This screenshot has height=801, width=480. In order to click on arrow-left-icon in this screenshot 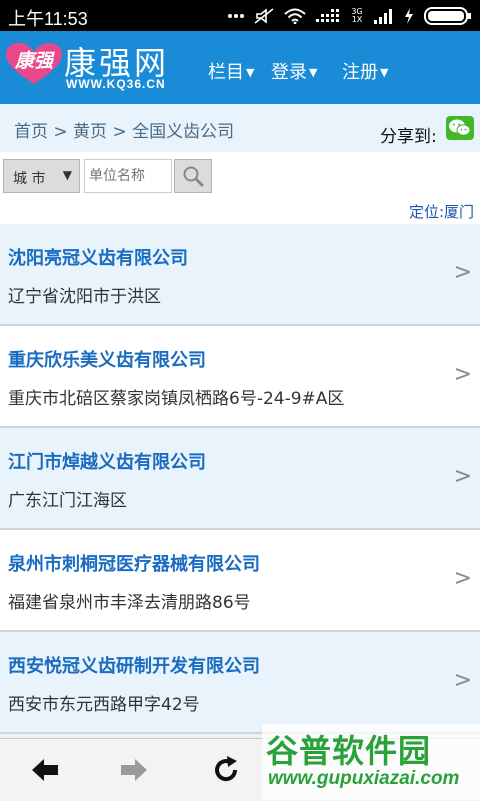, I will do `click(45, 770)`.